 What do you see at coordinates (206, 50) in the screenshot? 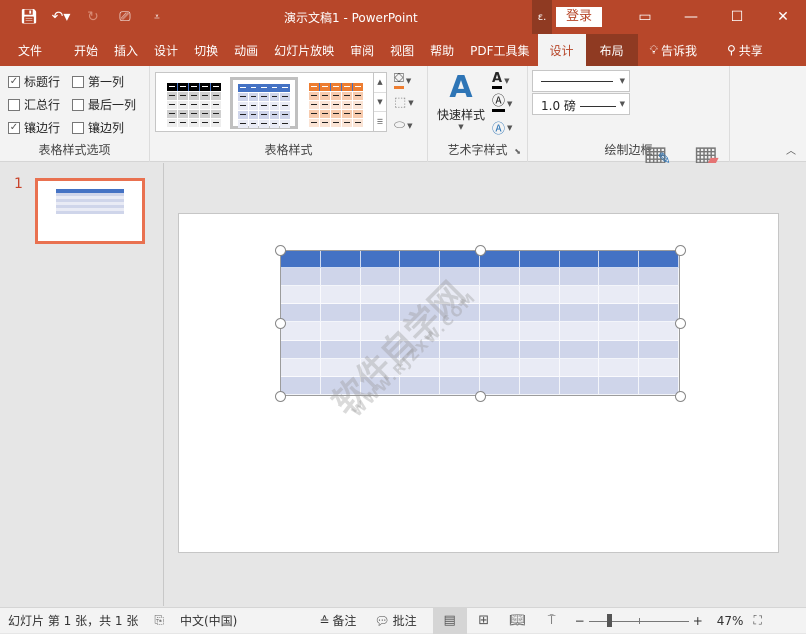
I see `tab-transitions: 切换` at bounding box center [206, 50].